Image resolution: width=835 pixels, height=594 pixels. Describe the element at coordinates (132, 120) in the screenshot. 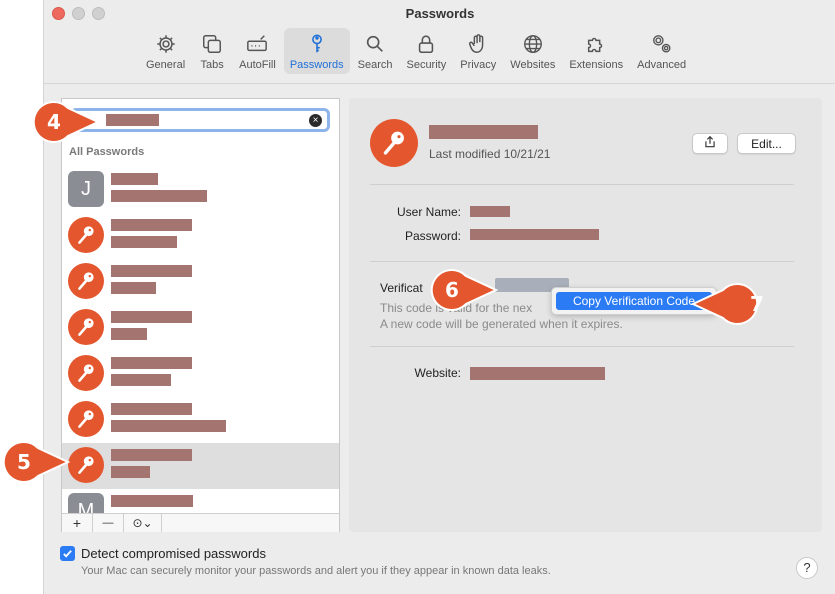

I see `search-query-redacted` at that location.